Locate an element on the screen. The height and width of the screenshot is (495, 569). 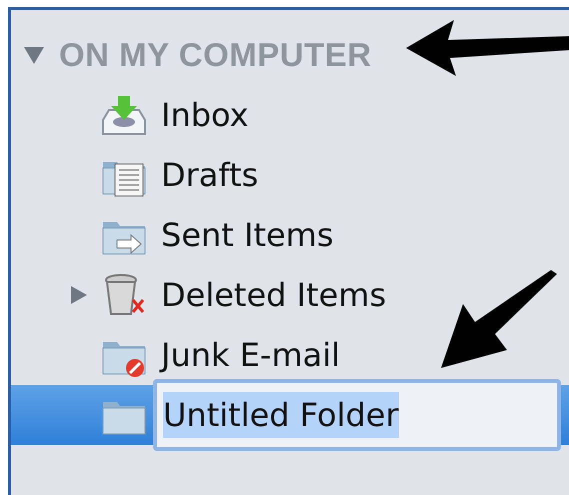
folder-name-field: Untitled Folder is located at coordinates (357, 415).